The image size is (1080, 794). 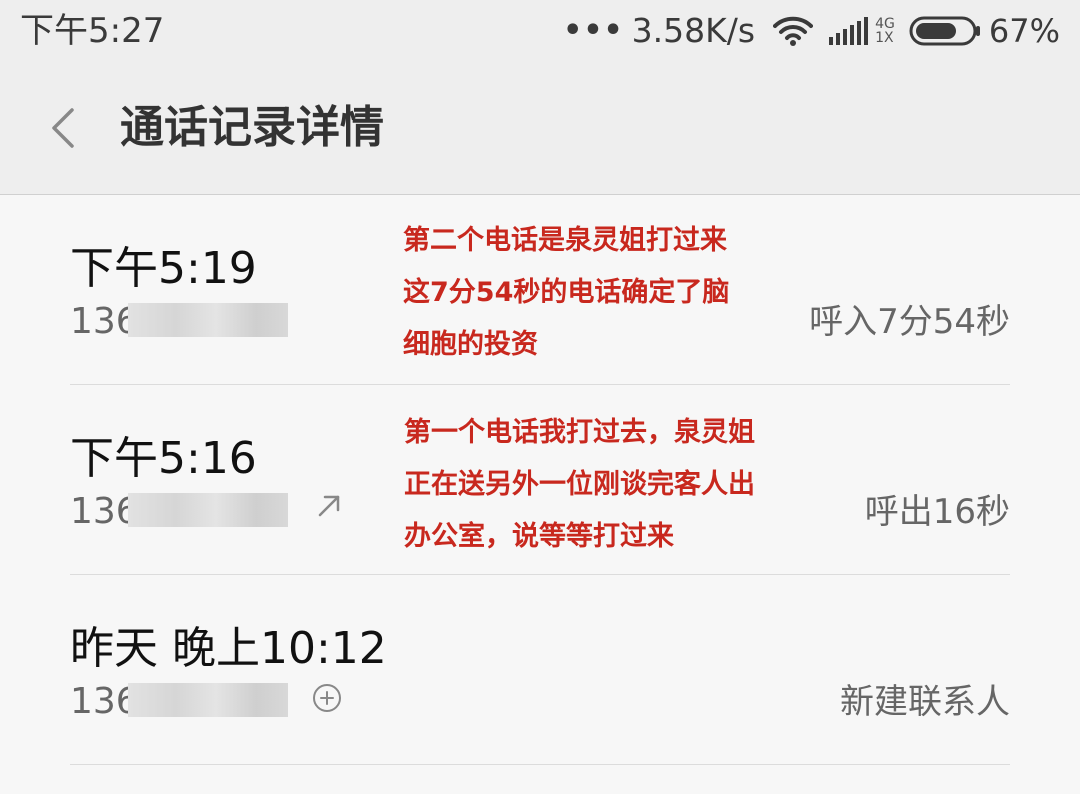 I want to click on annotation-note: 第二个电话是泉灵姐打过来 这7分54秒的电话确定了脑 细胞的投资, so click(x=566, y=293).